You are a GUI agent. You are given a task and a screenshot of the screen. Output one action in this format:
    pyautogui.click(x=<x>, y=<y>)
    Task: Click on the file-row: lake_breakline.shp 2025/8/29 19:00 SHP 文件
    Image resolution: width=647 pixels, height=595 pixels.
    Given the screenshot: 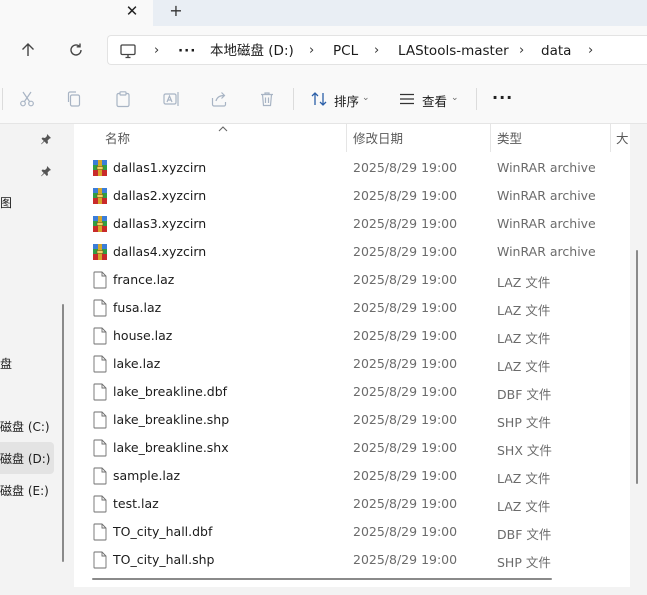 What is the action you would take?
    pyautogui.click(x=352, y=420)
    